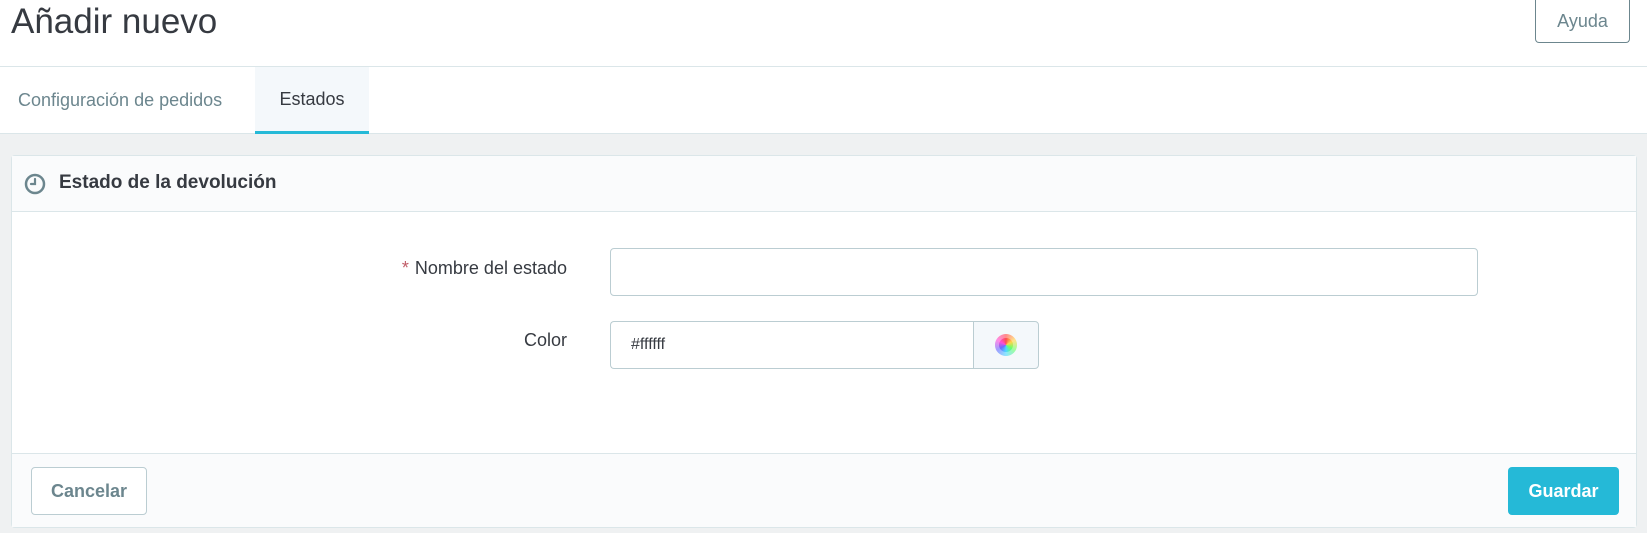 Image resolution: width=1647 pixels, height=533 pixels. I want to click on color-picker-button, so click(1006, 345).